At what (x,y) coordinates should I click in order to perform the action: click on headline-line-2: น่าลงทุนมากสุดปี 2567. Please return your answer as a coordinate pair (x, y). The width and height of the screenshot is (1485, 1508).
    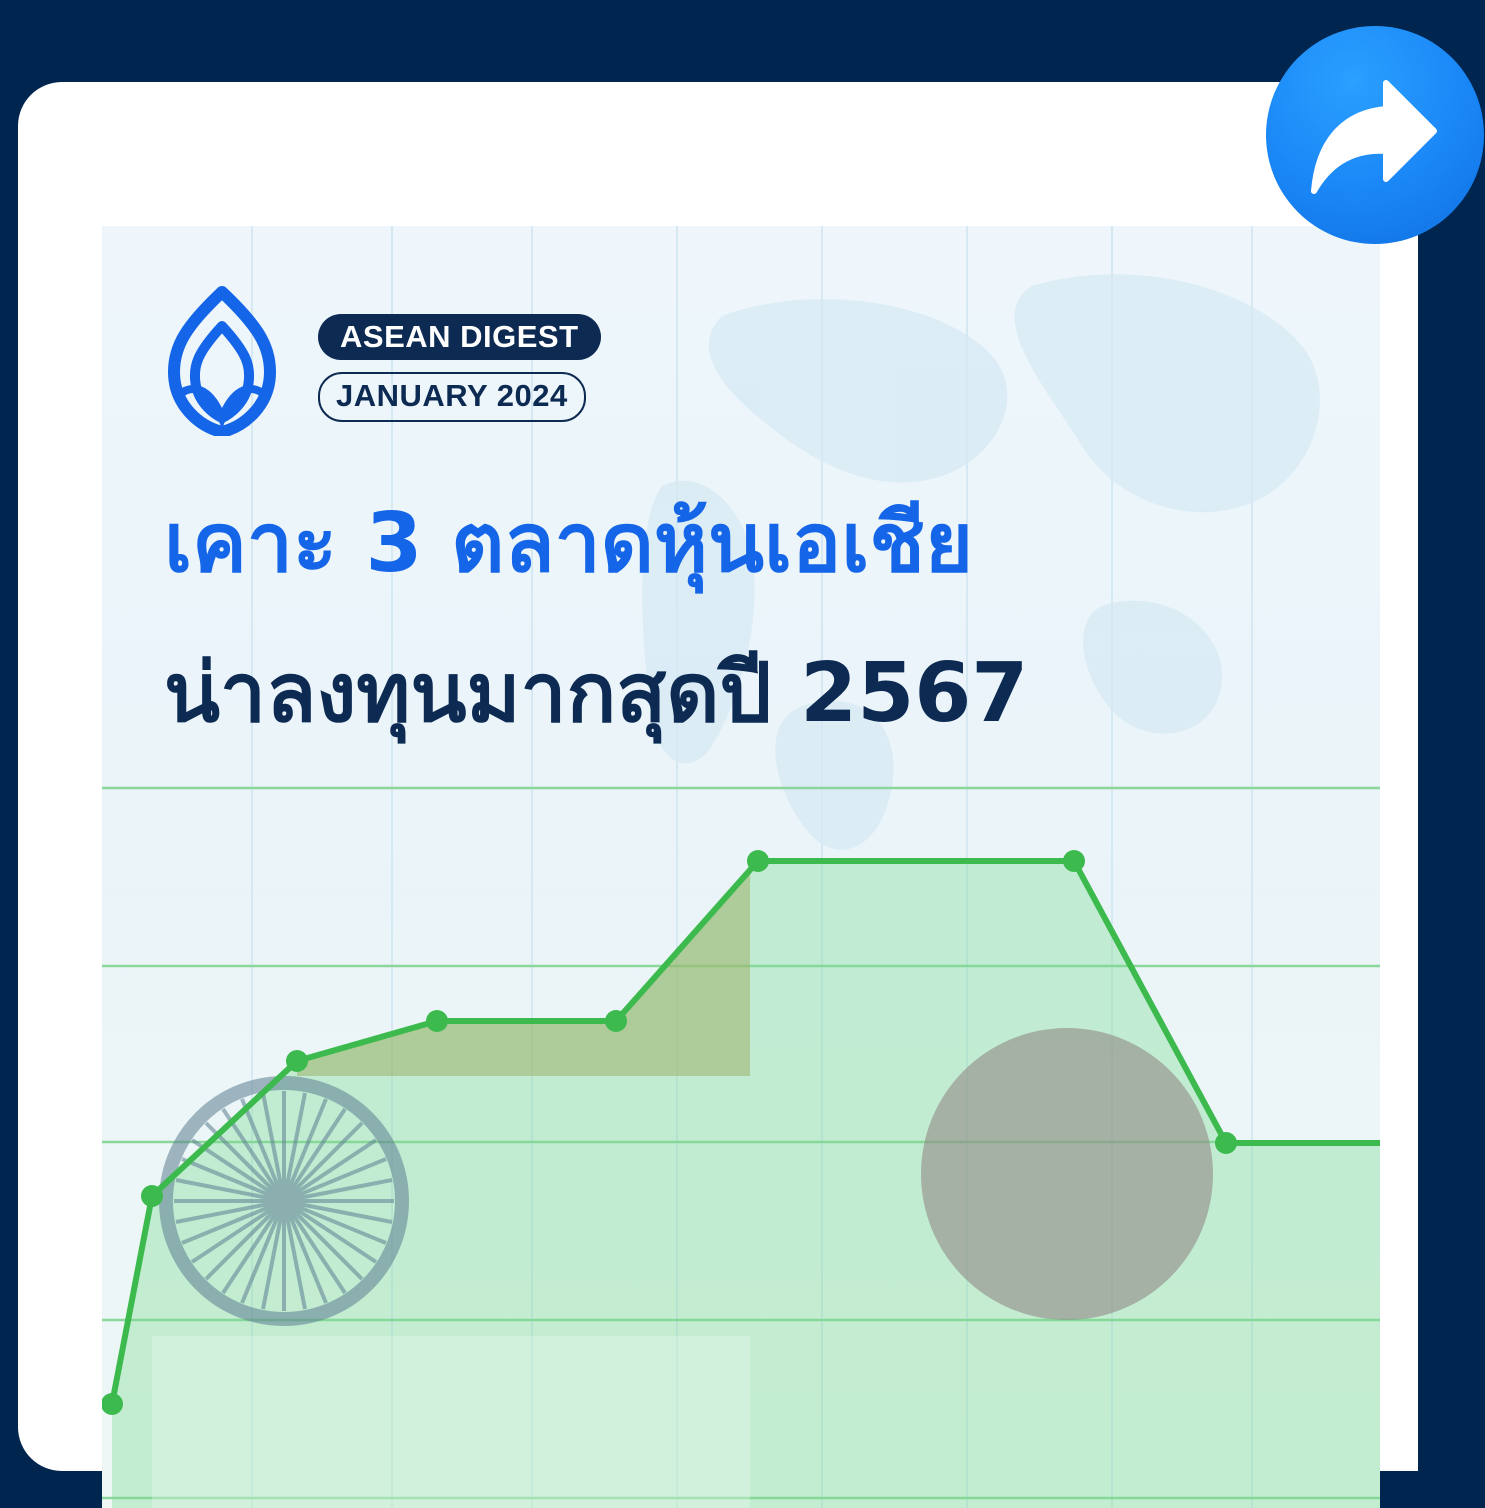
    Looking at the image, I should click on (596, 693).